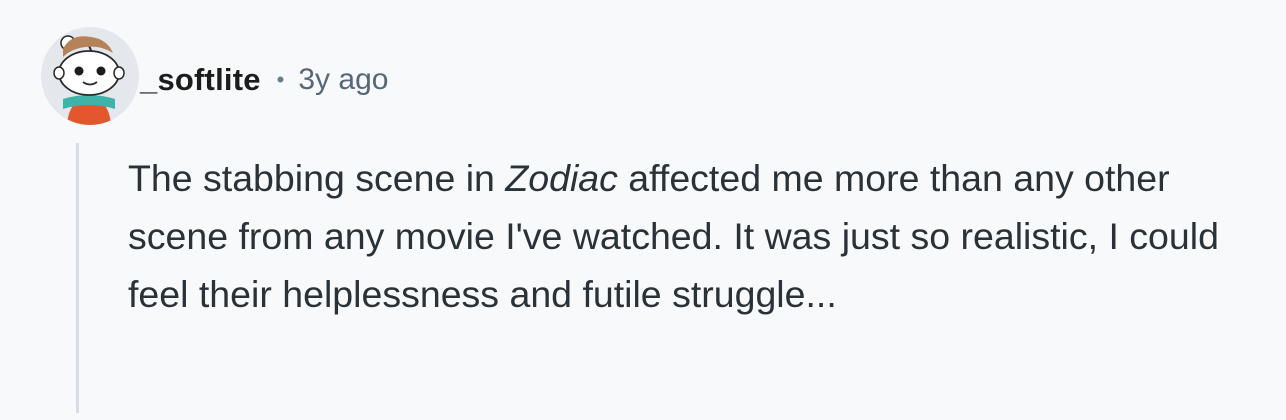  I want to click on body-text-italic: Zodiac, so click(561, 178).